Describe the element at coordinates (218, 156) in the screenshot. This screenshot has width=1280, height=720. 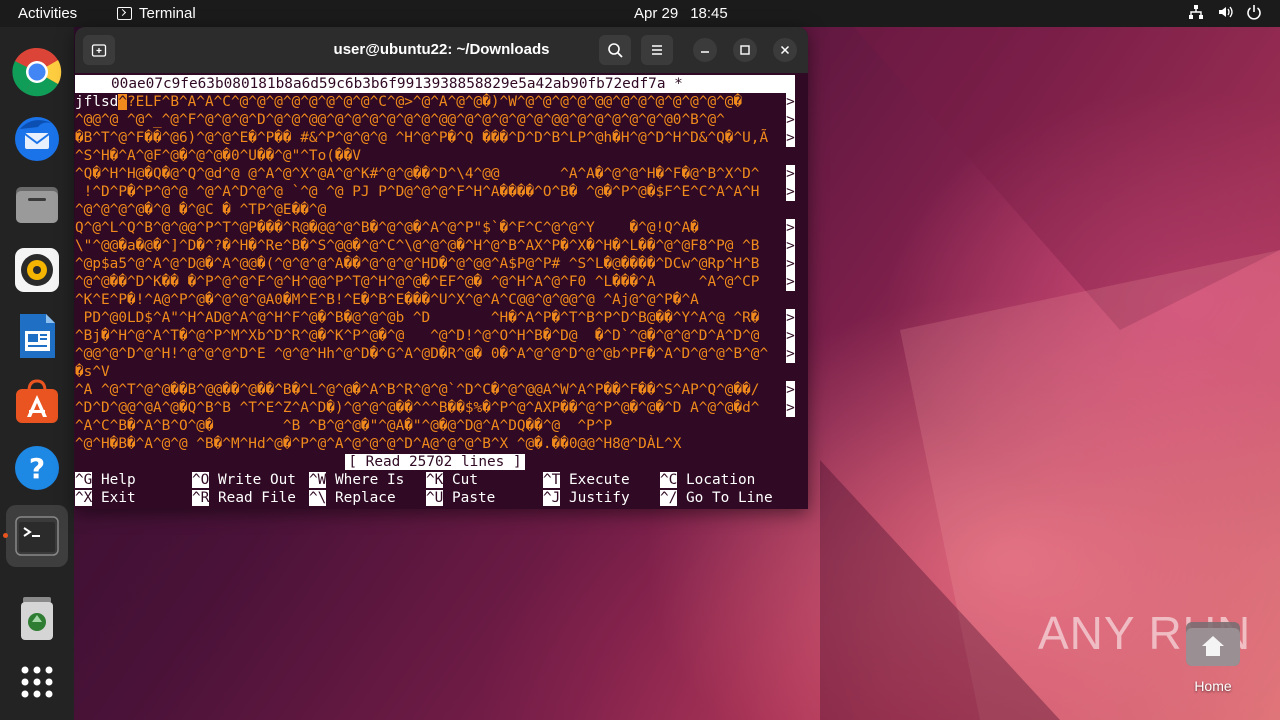
I see `line-text: ^S^H�^A^@F^@�^@^@�0^U��^@"^To(��V` at that location.